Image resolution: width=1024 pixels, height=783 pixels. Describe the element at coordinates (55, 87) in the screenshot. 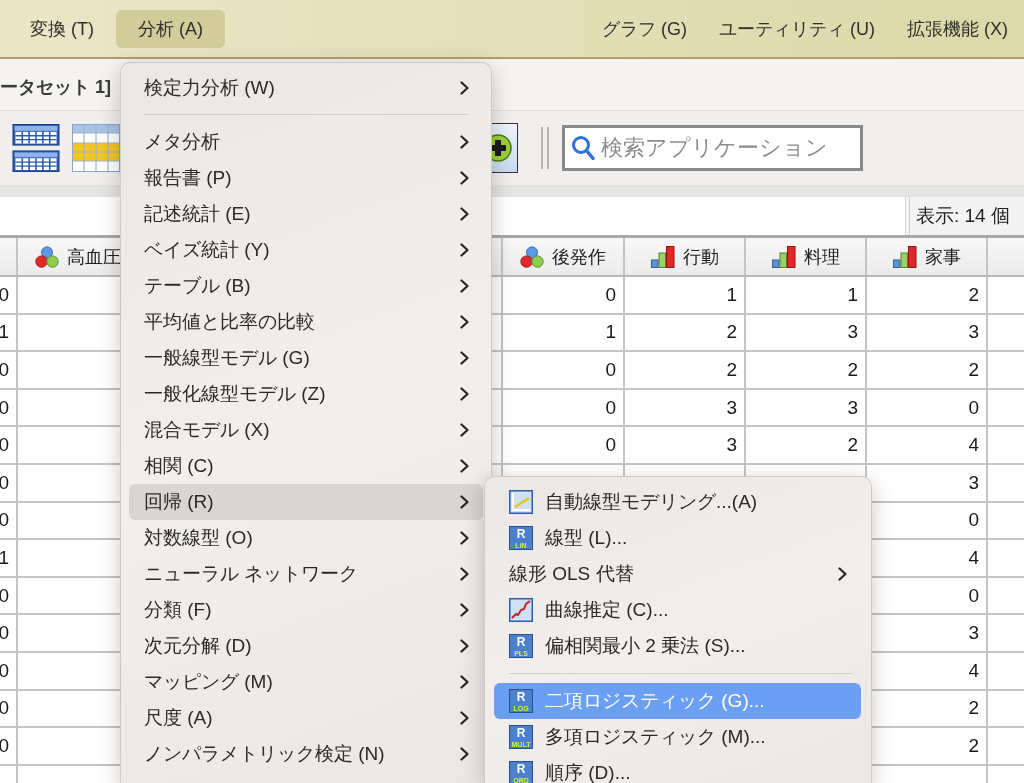

I see `window-title: ータセット 1]` at that location.